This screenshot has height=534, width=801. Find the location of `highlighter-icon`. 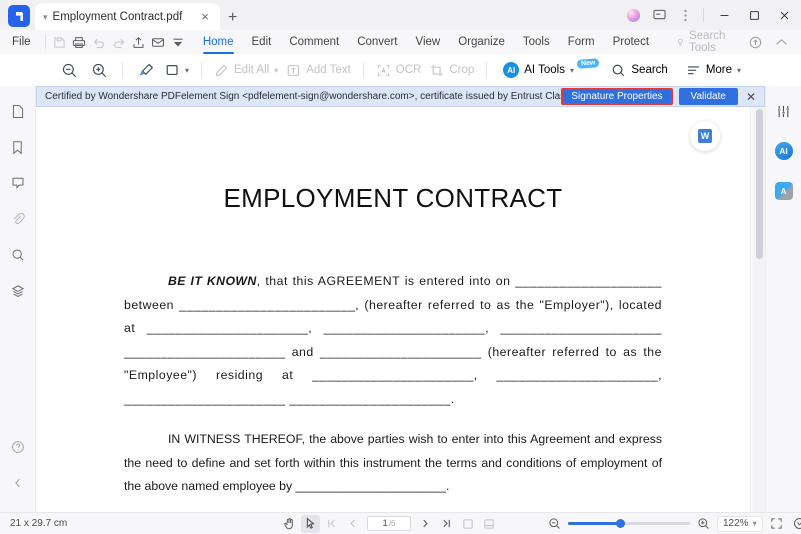

highlighter-icon is located at coordinates (146, 70).